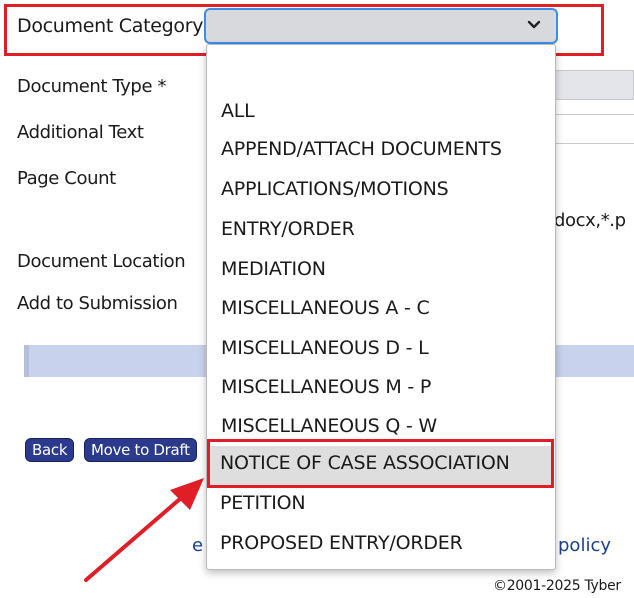  What do you see at coordinates (50, 450) in the screenshot?
I see `back-button: Back` at bounding box center [50, 450].